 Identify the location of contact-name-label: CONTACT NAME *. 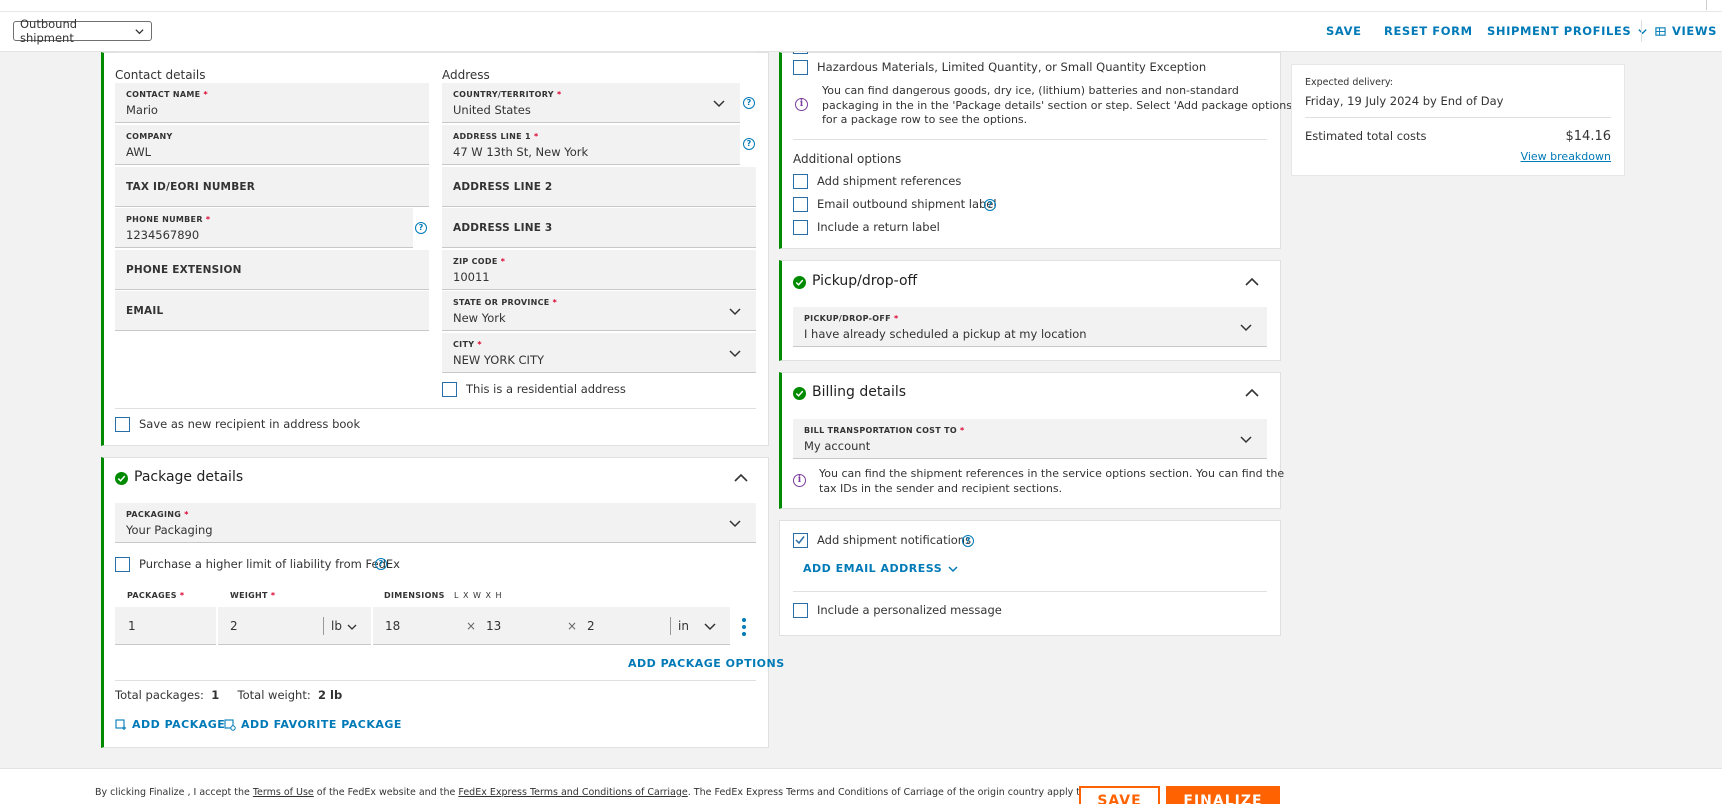
(167, 94).